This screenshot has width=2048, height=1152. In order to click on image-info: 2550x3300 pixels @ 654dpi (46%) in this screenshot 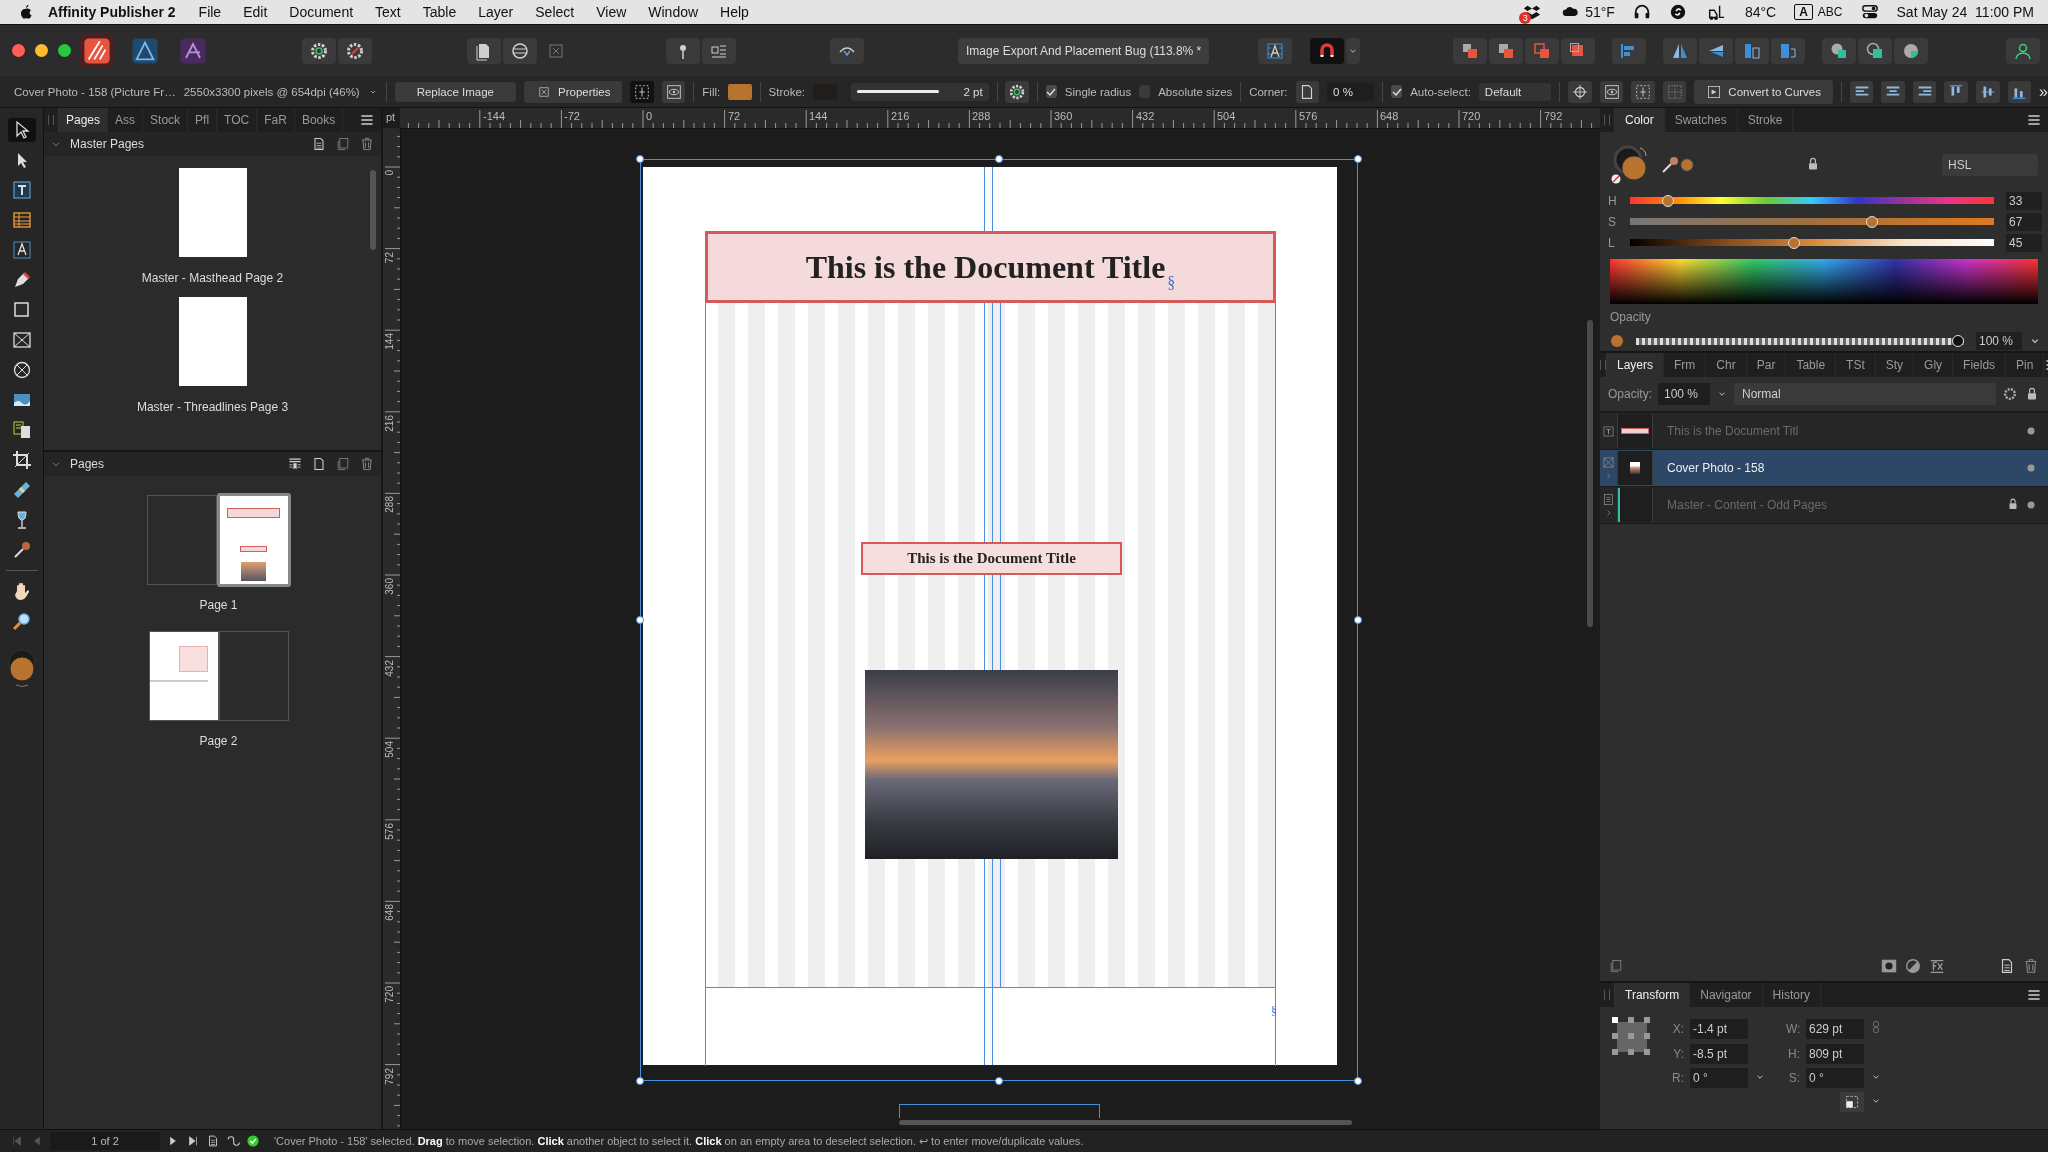, I will do `click(271, 91)`.